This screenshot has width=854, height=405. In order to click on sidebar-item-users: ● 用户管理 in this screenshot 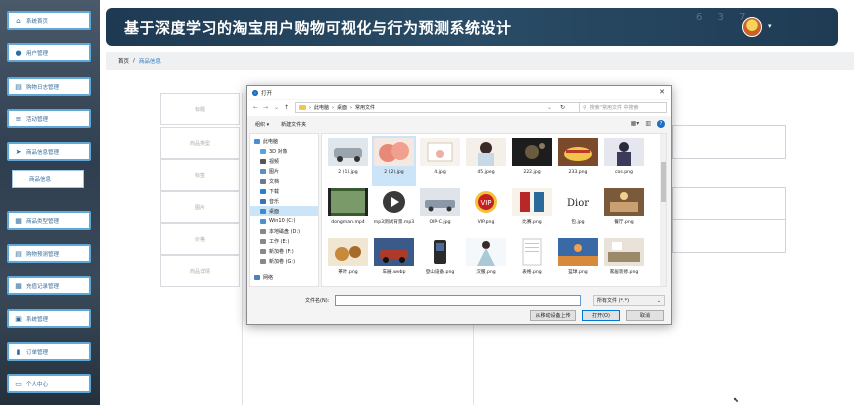, I will do `click(49, 52)`.